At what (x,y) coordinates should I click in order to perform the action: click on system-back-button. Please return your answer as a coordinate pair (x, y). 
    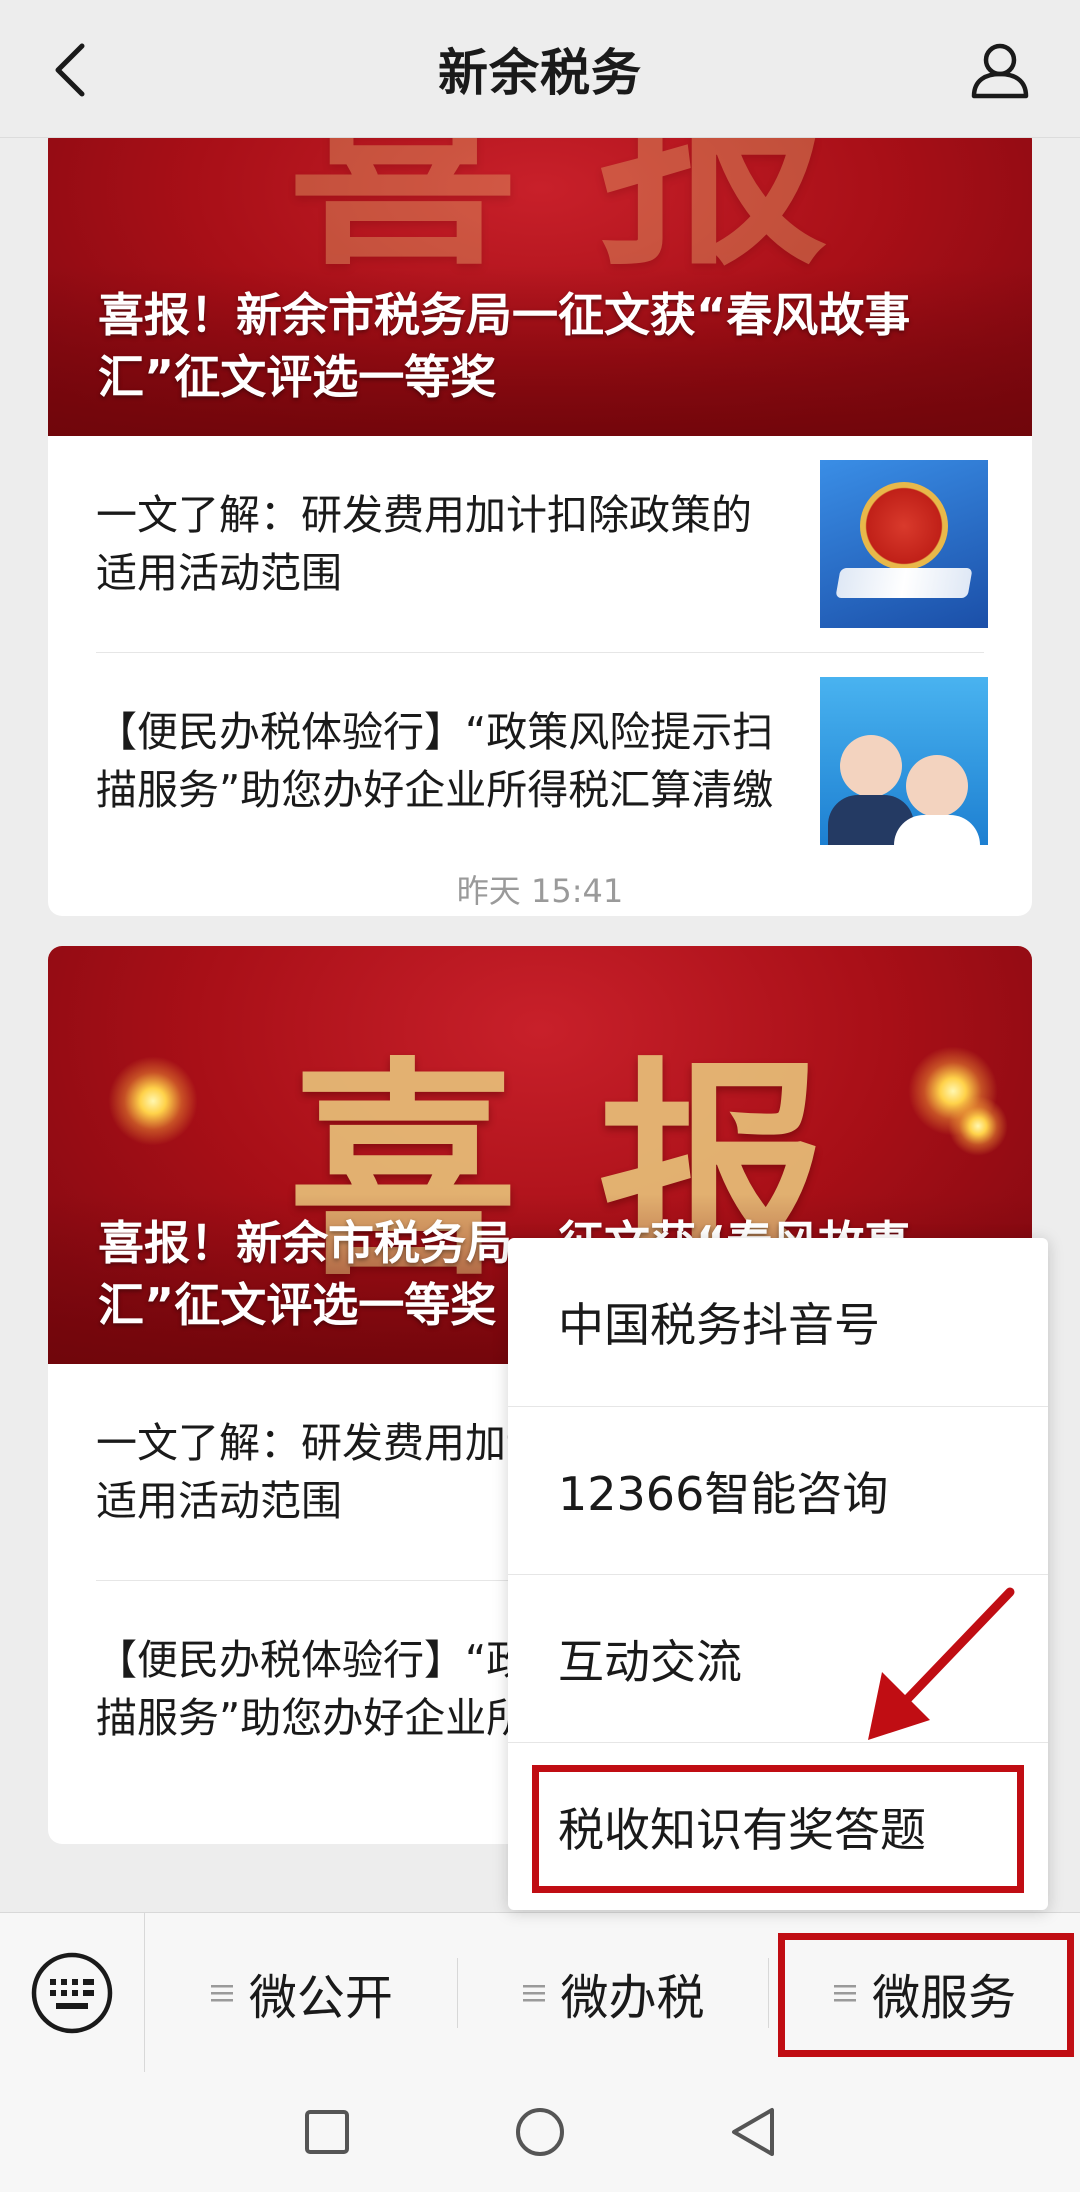
    Looking at the image, I should click on (753, 2132).